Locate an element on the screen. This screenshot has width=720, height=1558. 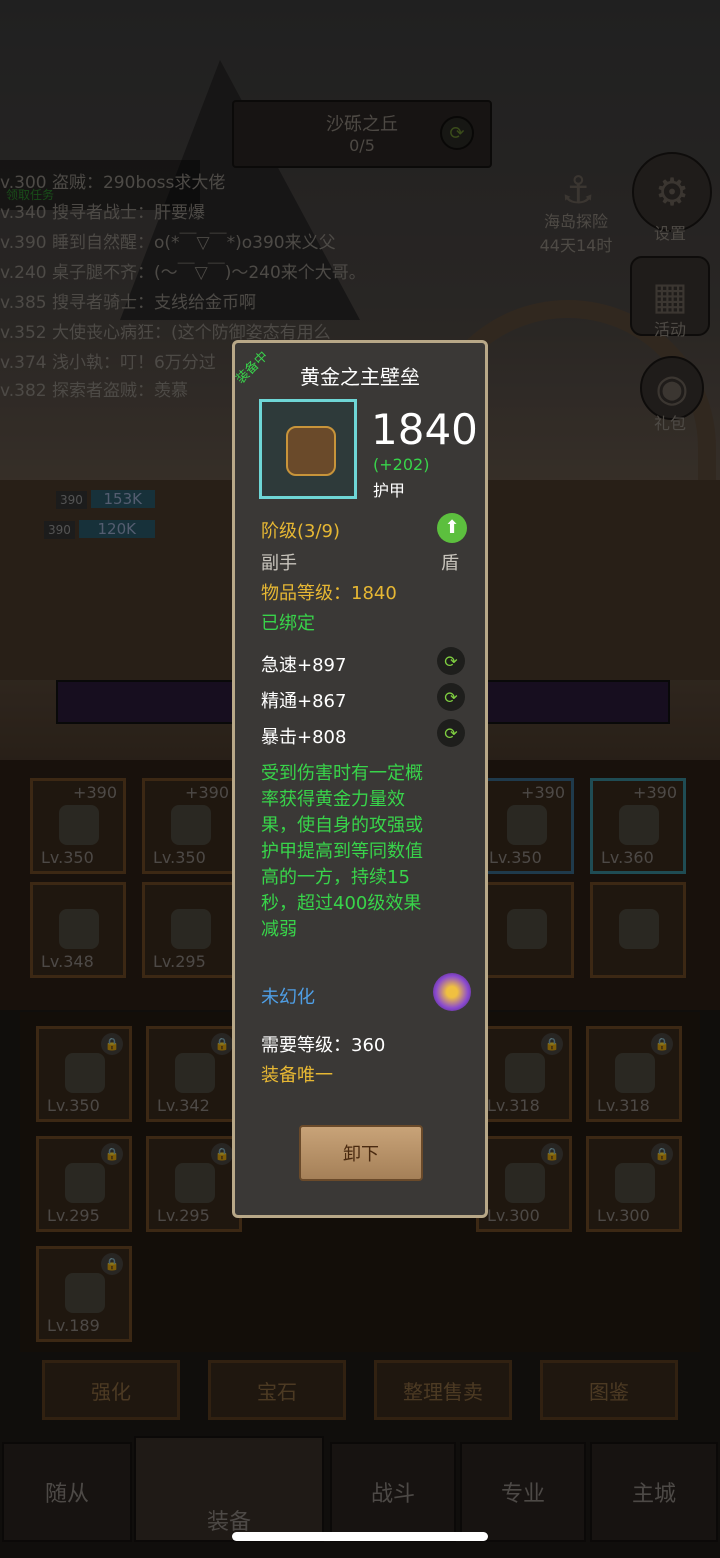
transmog-orb-icon is located at coordinates (452, 992).